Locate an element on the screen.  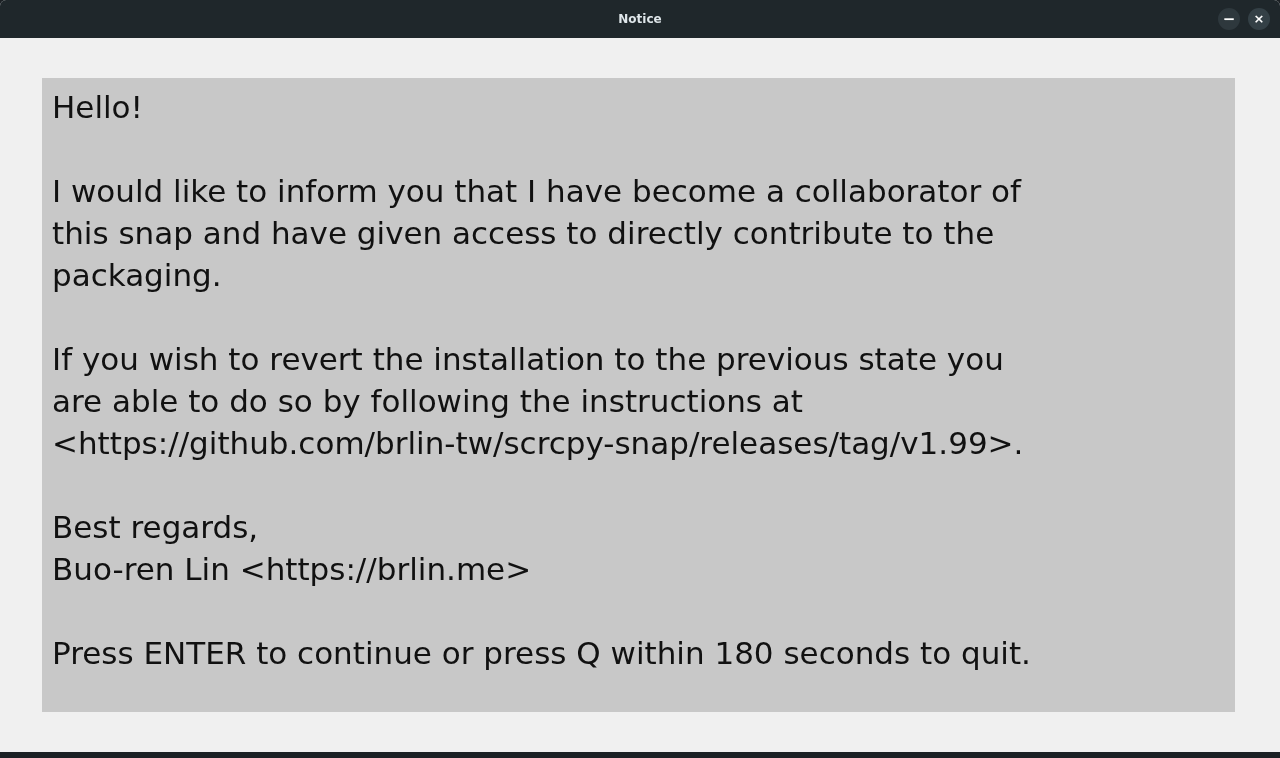
message-paragraph: Hello! is located at coordinates (98, 107).